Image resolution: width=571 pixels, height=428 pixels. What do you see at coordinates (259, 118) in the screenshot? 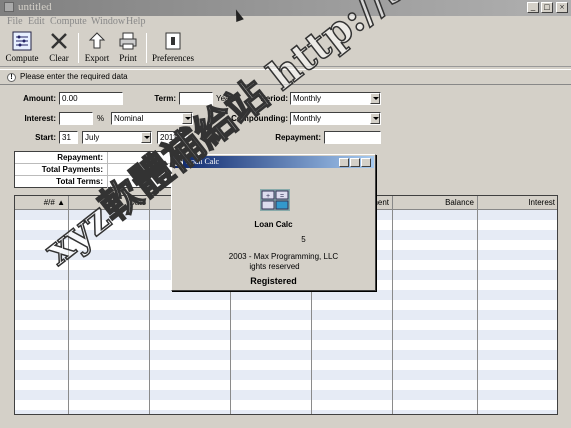
I see `compounding-label: Compounding:` at bounding box center [259, 118].